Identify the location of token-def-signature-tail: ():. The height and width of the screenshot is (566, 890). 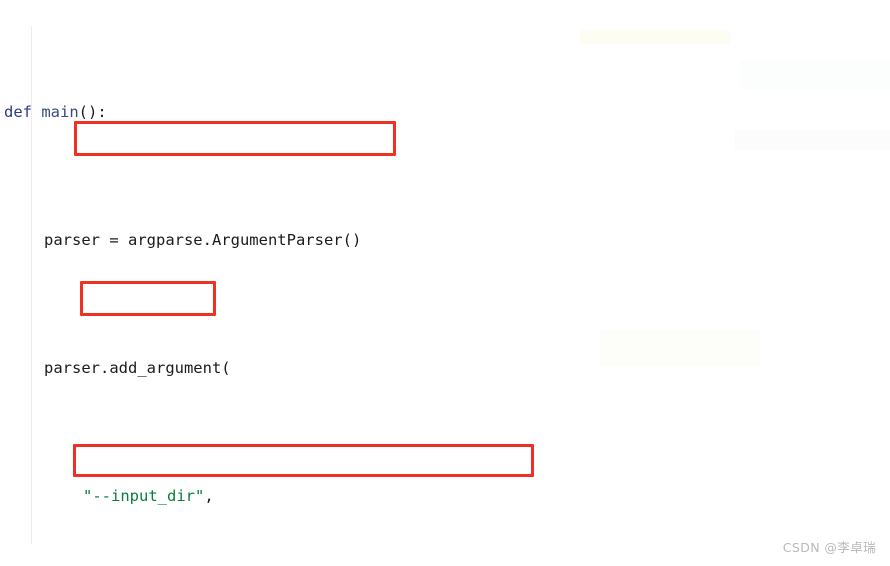
(92, 112).